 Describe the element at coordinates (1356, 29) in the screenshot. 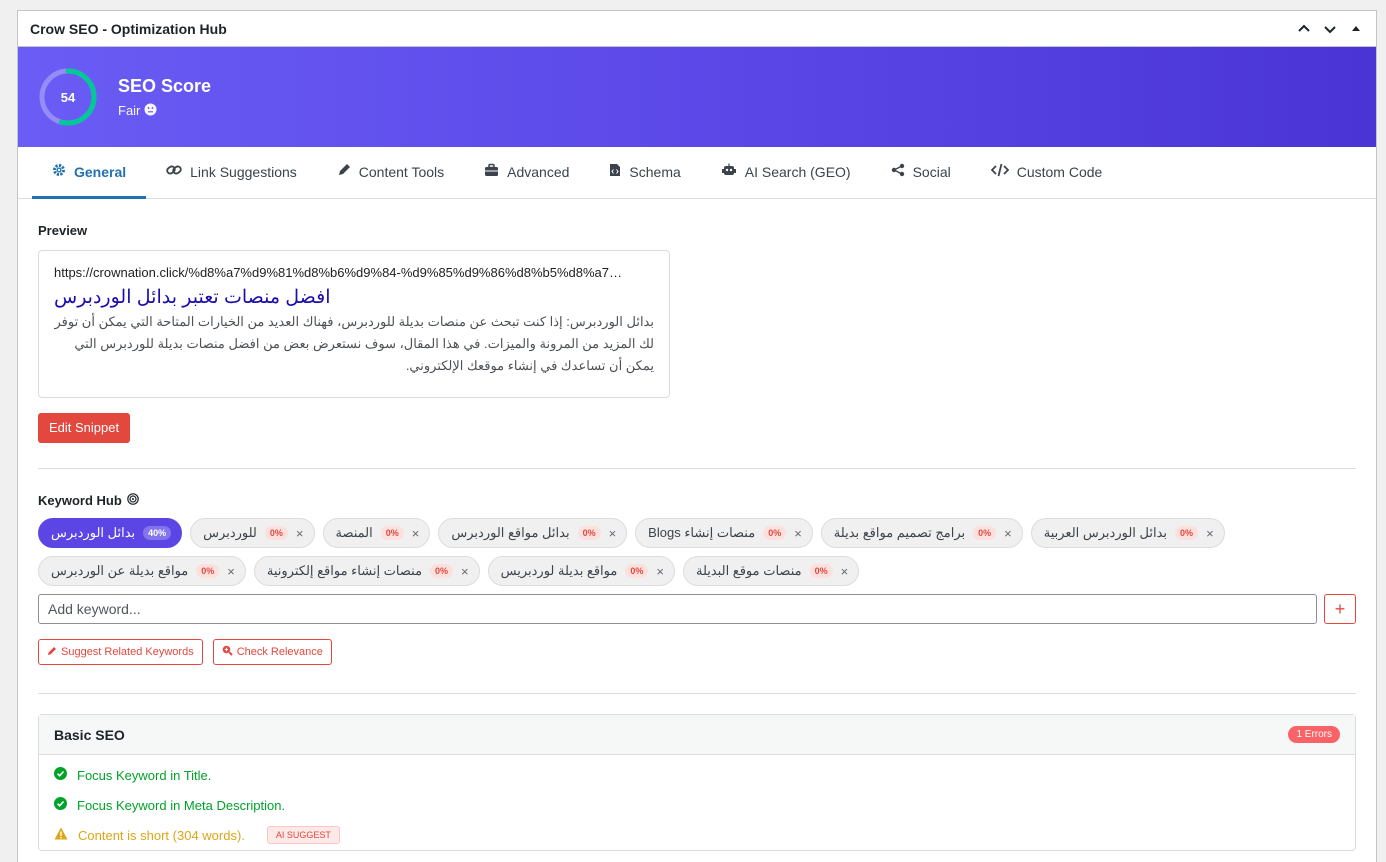

I see `collapse-toggle-icon` at that location.